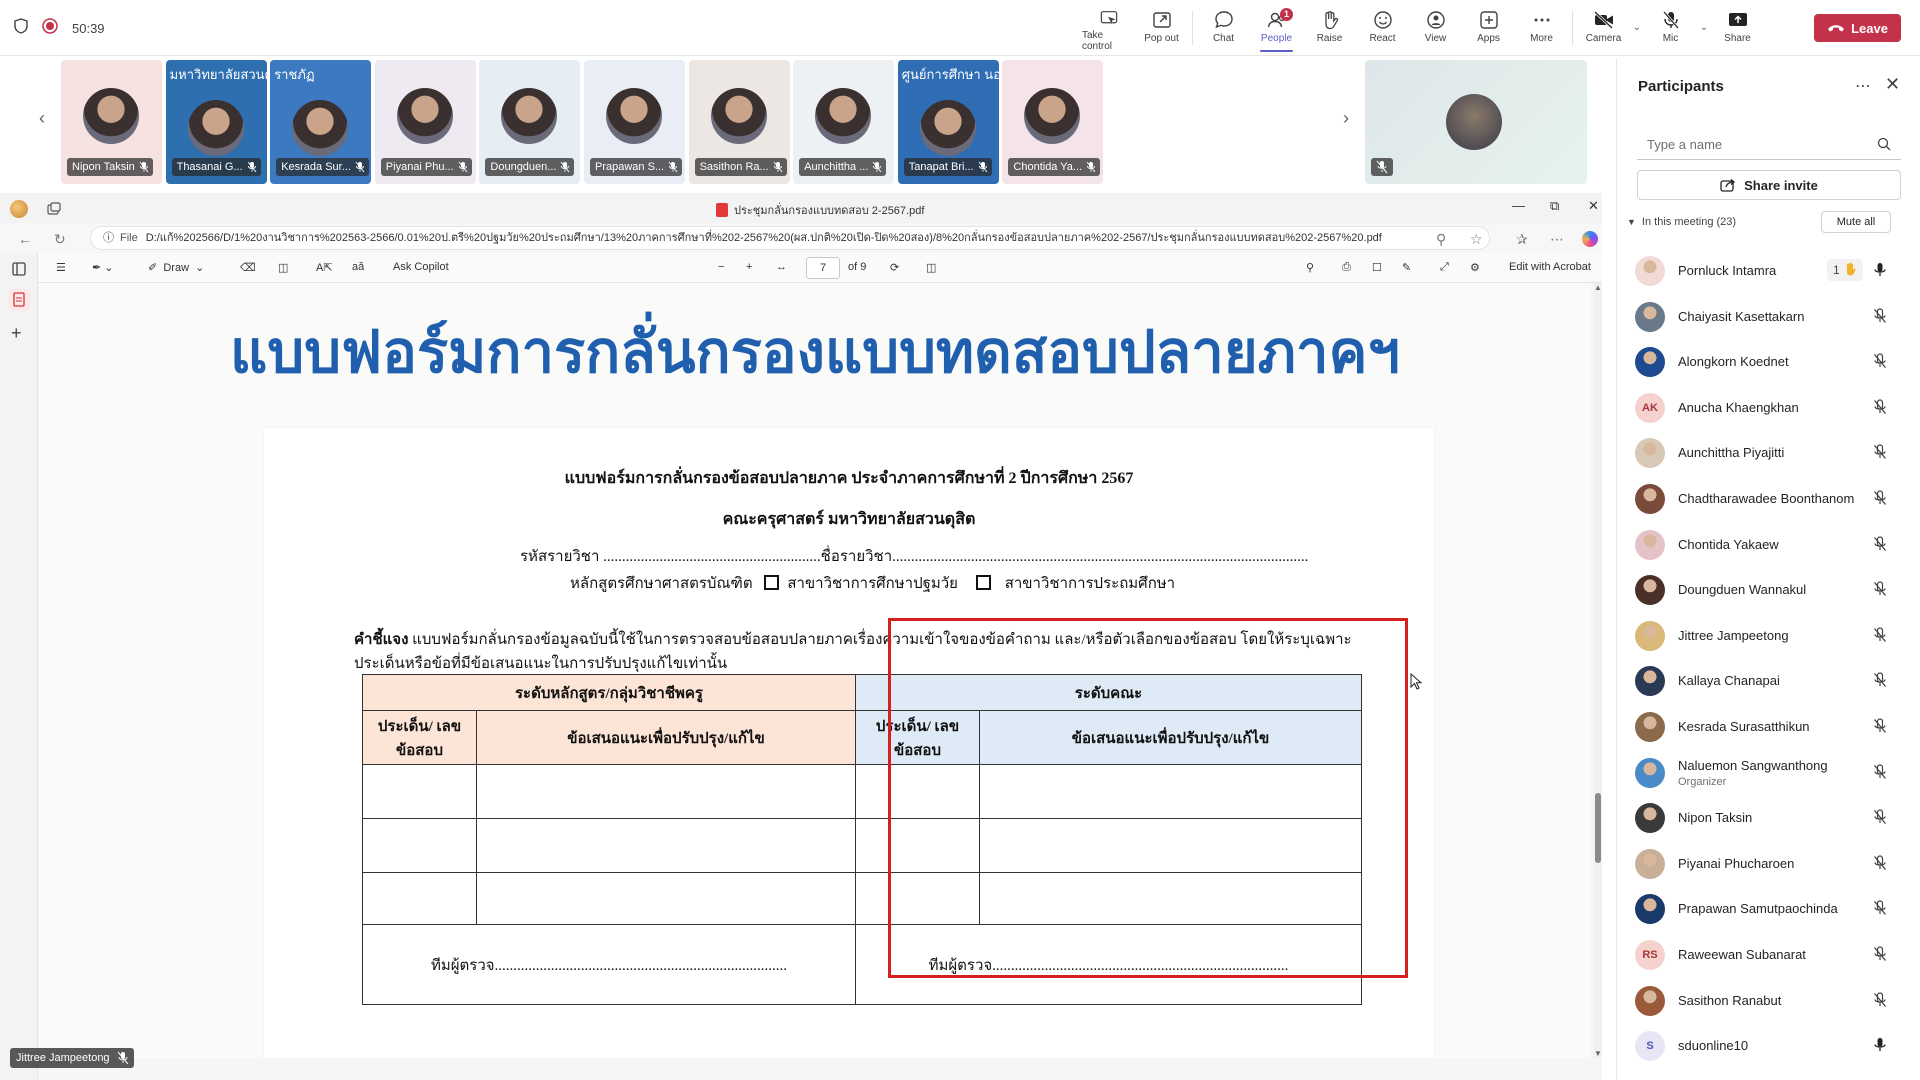  What do you see at coordinates (60, 239) in the screenshot?
I see `refresh-icon: ↻` at bounding box center [60, 239].